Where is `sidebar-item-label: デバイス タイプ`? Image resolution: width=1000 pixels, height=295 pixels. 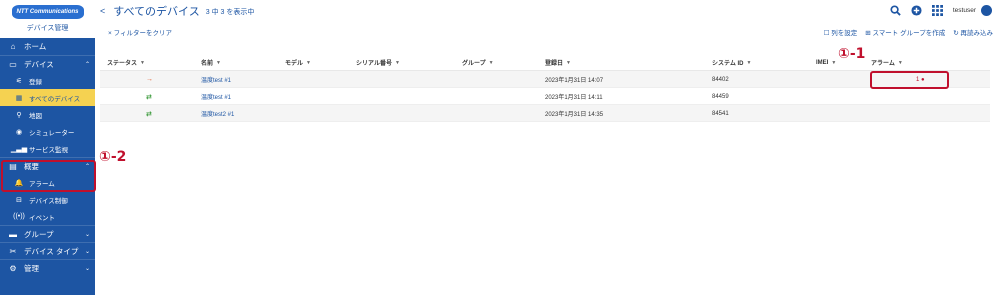 sidebar-item-label: デバイス タイプ is located at coordinates (51, 251).